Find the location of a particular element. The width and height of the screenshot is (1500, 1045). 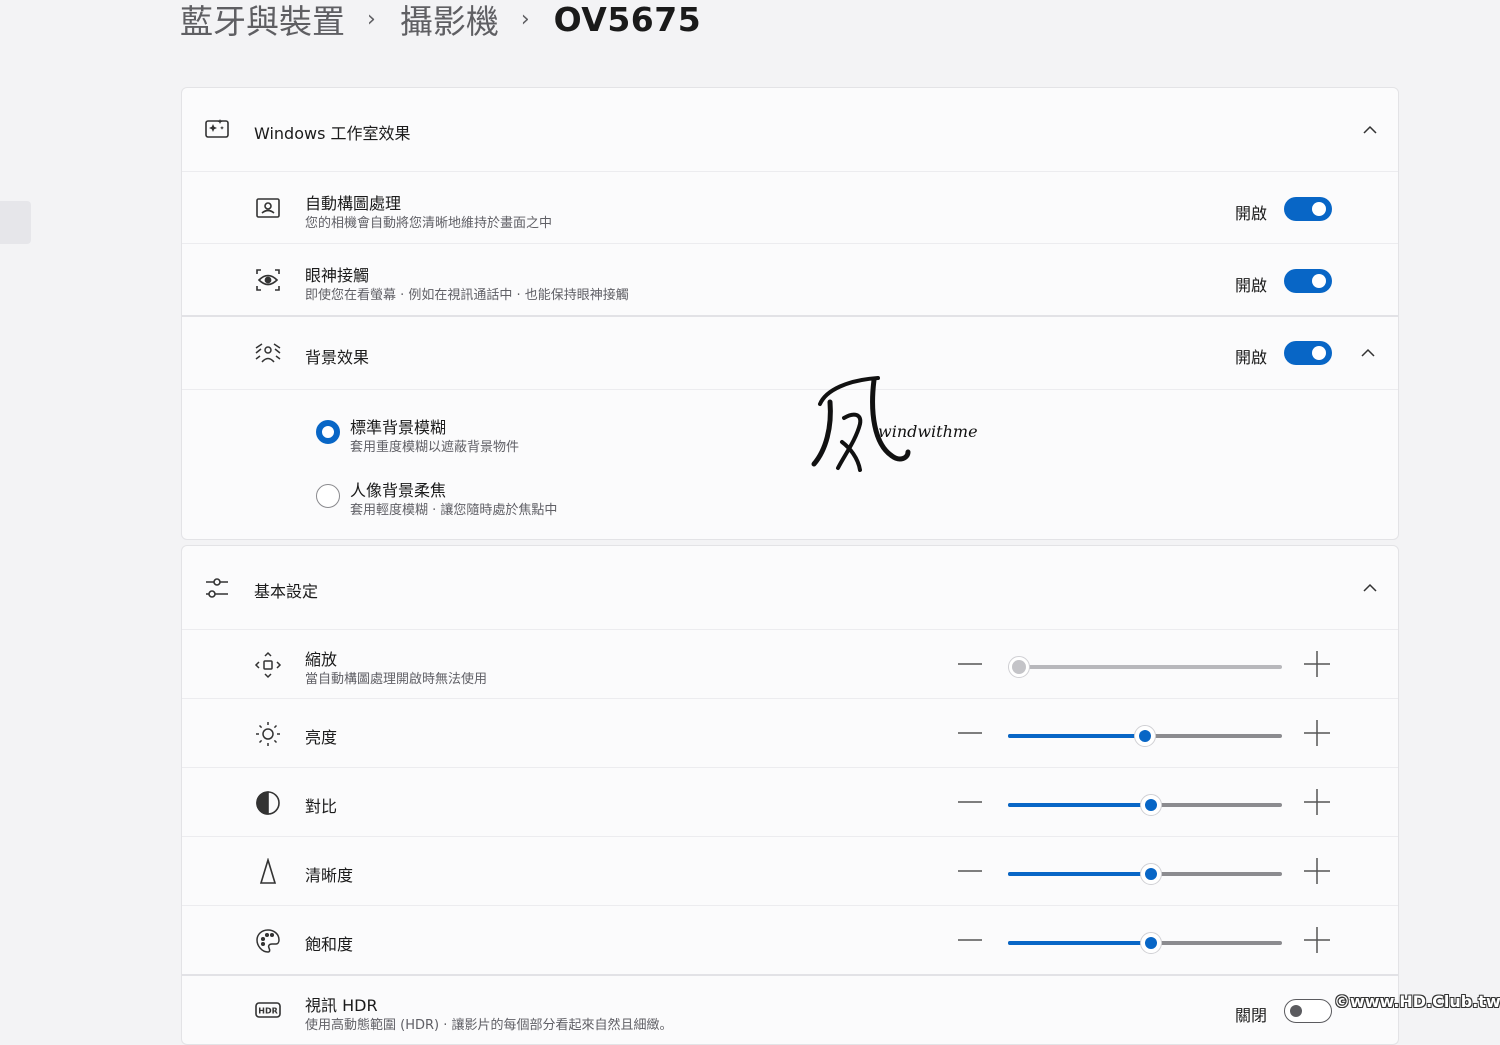

contrast-decrease-button is located at coordinates (970, 802).